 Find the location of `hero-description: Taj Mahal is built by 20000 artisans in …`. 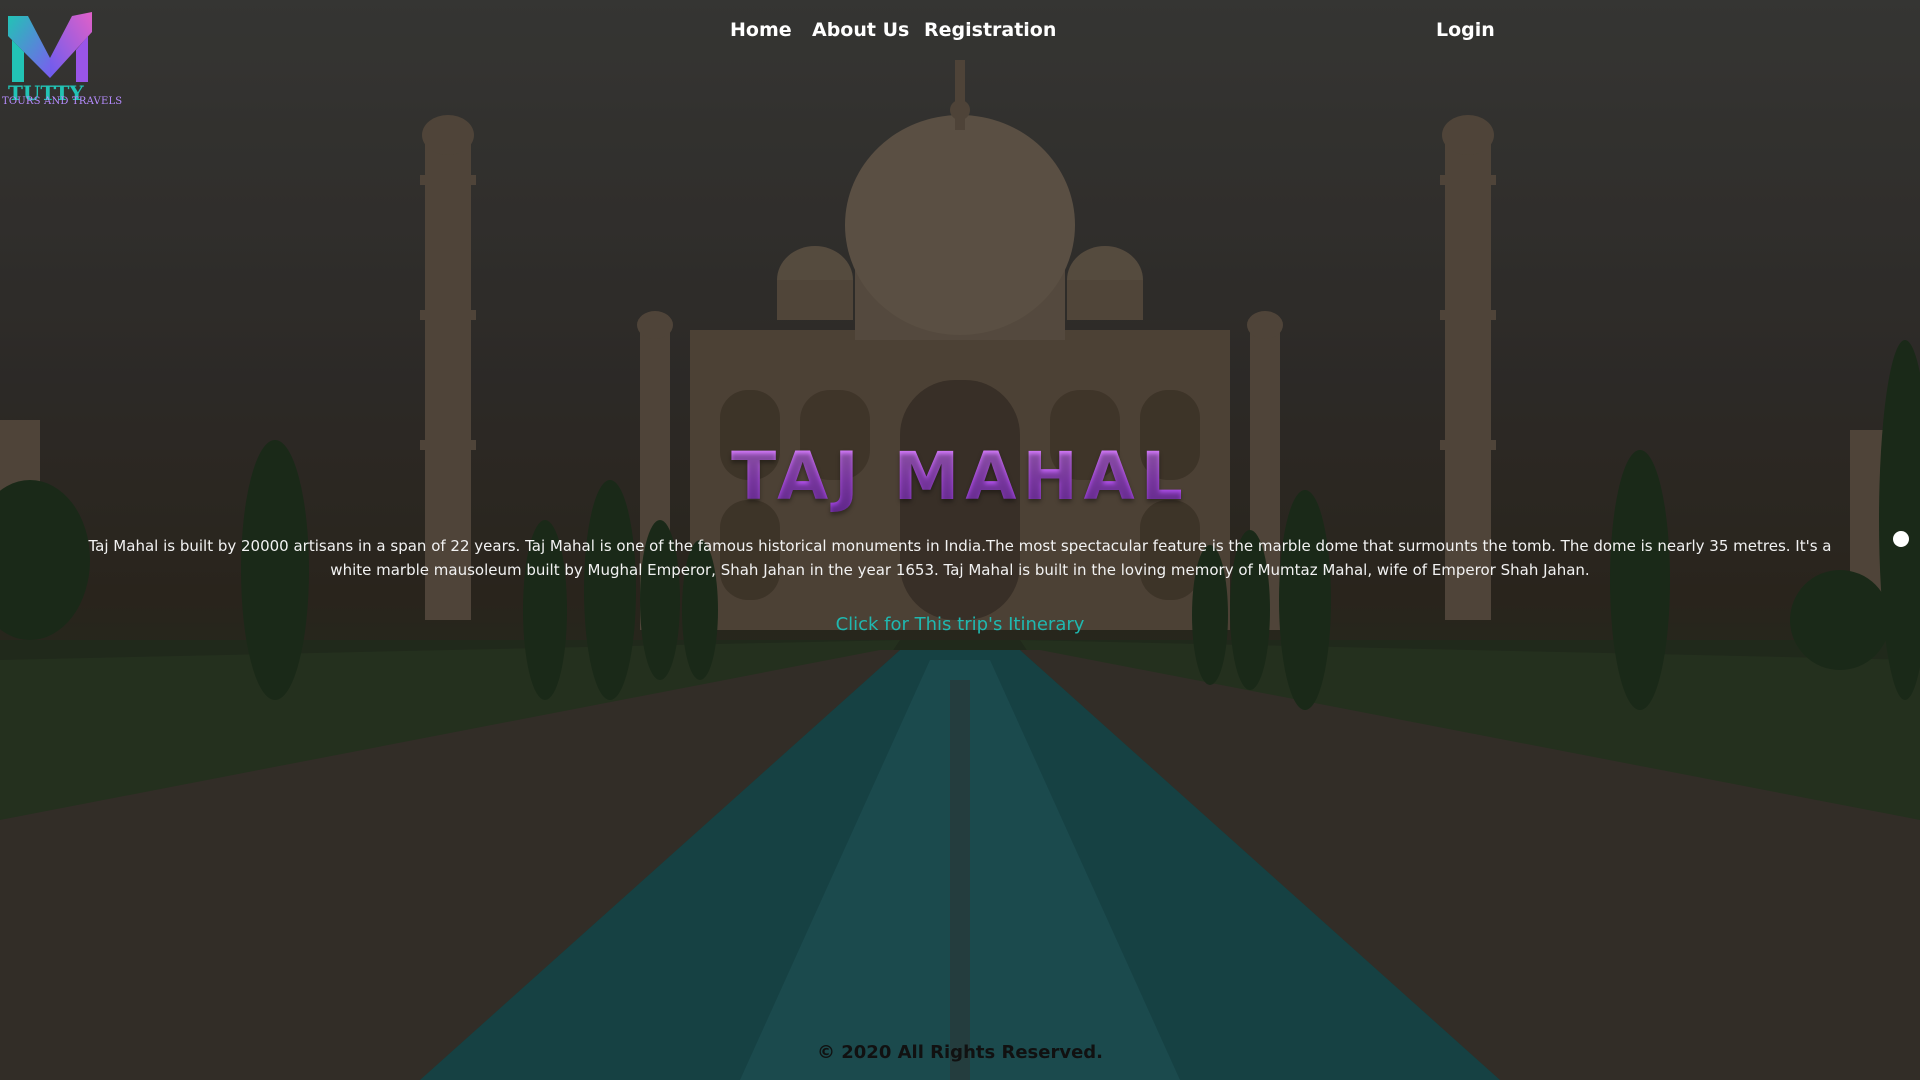

hero-description: Taj Mahal is built by 20000 artisans in … is located at coordinates (960, 558).